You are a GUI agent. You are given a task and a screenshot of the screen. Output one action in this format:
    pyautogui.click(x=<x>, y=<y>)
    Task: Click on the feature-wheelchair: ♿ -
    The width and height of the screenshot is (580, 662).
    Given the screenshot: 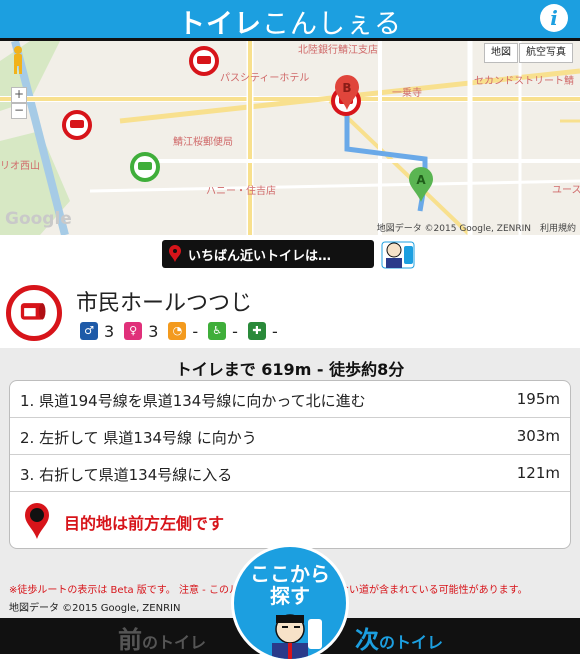 What is the action you would take?
    pyautogui.click(x=223, y=331)
    